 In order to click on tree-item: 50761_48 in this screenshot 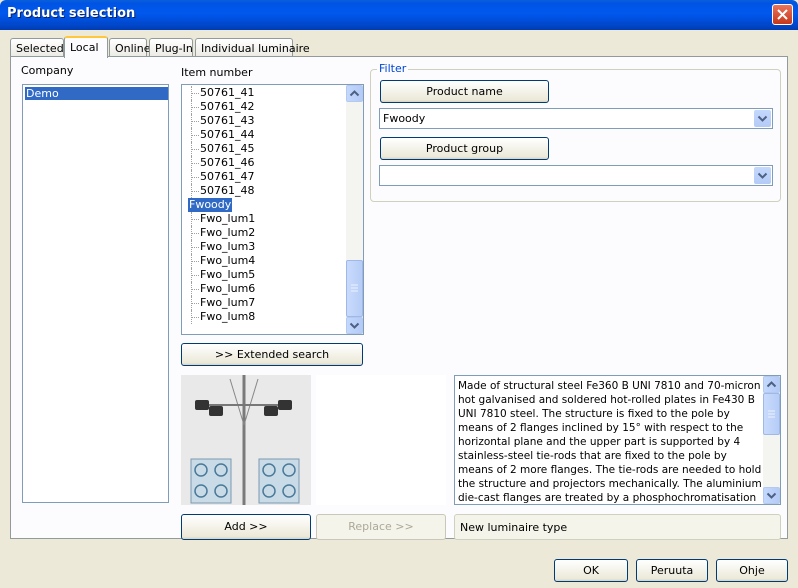, I will do `click(227, 191)`.